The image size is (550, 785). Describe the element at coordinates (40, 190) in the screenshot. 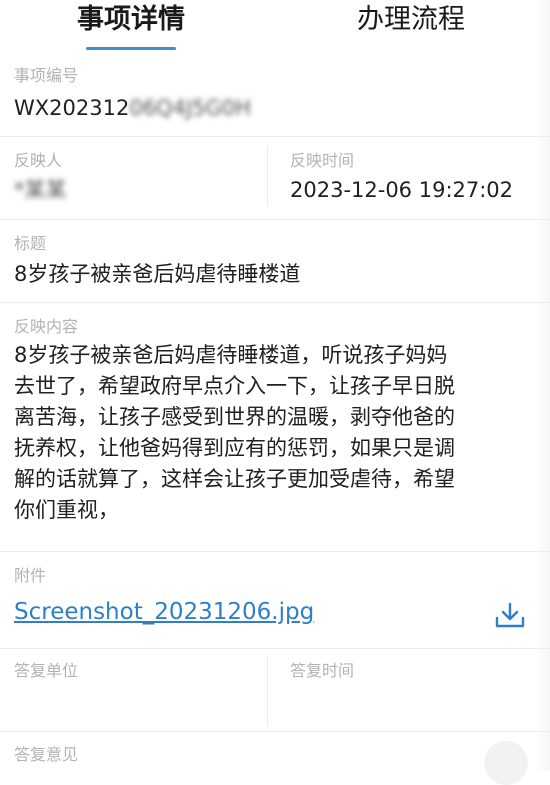

I see `reporter-value-obscured: *某某` at that location.